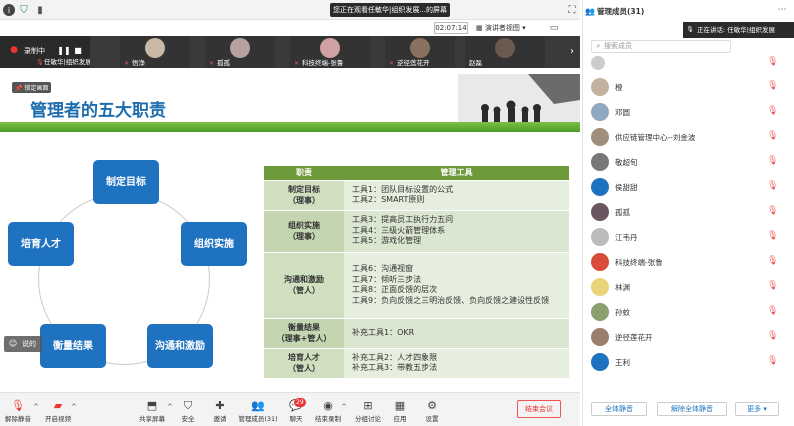 This screenshot has height=426, width=794. What do you see at coordinates (456, 362) in the screenshot?
I see `tools-cell: 补充工具2：人才四象限 补充工具3：带教五步法` at bounding box center [456, 362].